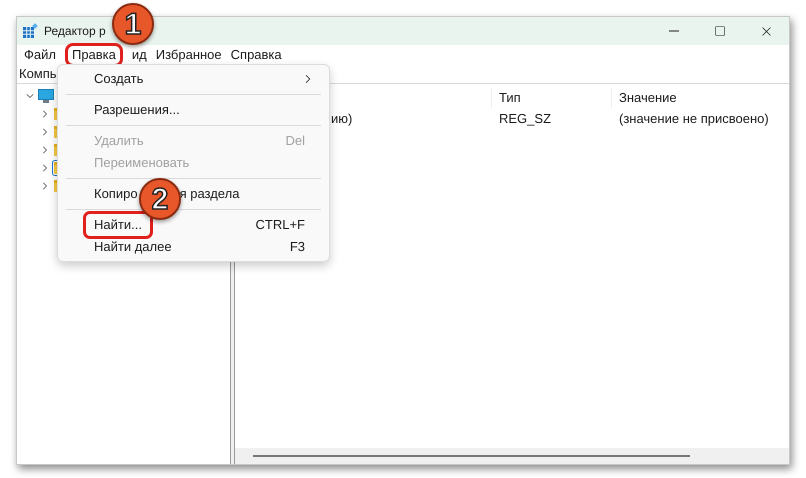 The height and width of the screenshot is (478, 806). Describe the element at coordinates (644, 98) in the screenshot. I see `column-header: Значение` at that location.